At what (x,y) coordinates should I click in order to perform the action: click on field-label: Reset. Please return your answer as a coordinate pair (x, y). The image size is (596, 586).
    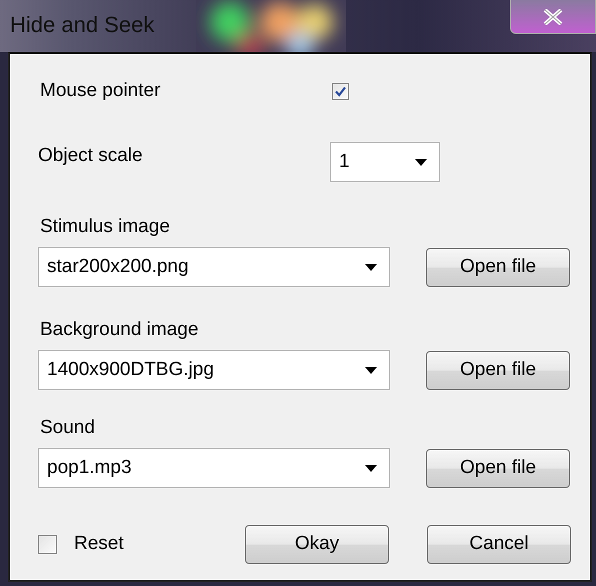
    Looking at the image, I should click on (99, 544).